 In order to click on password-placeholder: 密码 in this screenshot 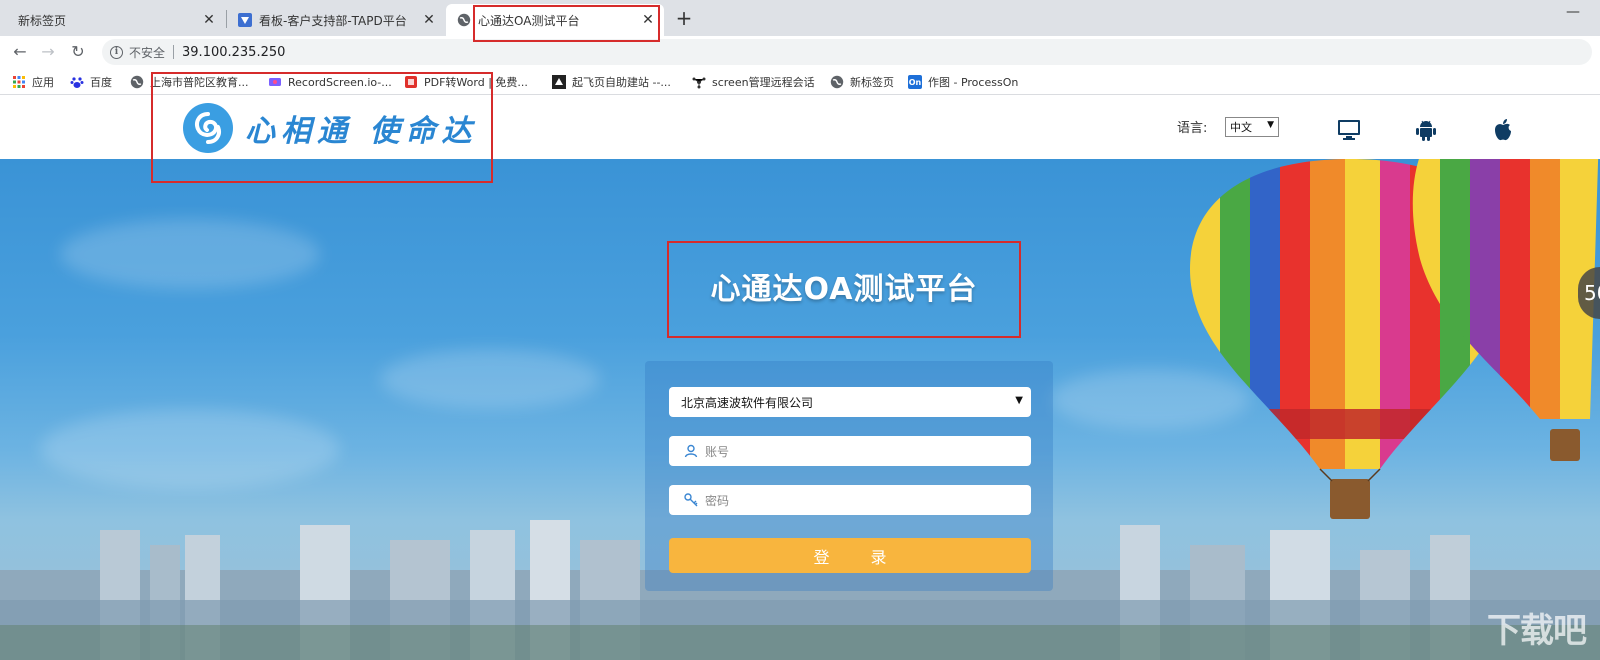, I will do `click(717, 500)`.